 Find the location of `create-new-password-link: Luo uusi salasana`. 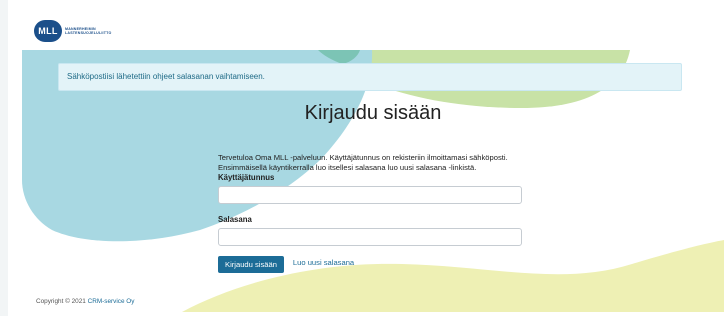

create-new-password-link: Luo uusi salasana is located at coordinates (323, 262).